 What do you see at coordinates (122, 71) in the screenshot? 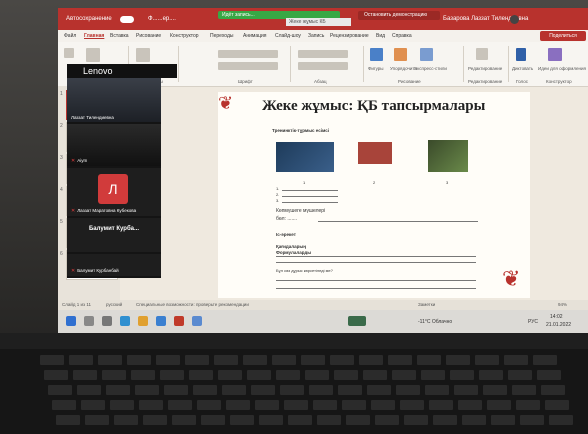
I see `lenovo-brand: Lenovo` at bounding box center [122, 71].